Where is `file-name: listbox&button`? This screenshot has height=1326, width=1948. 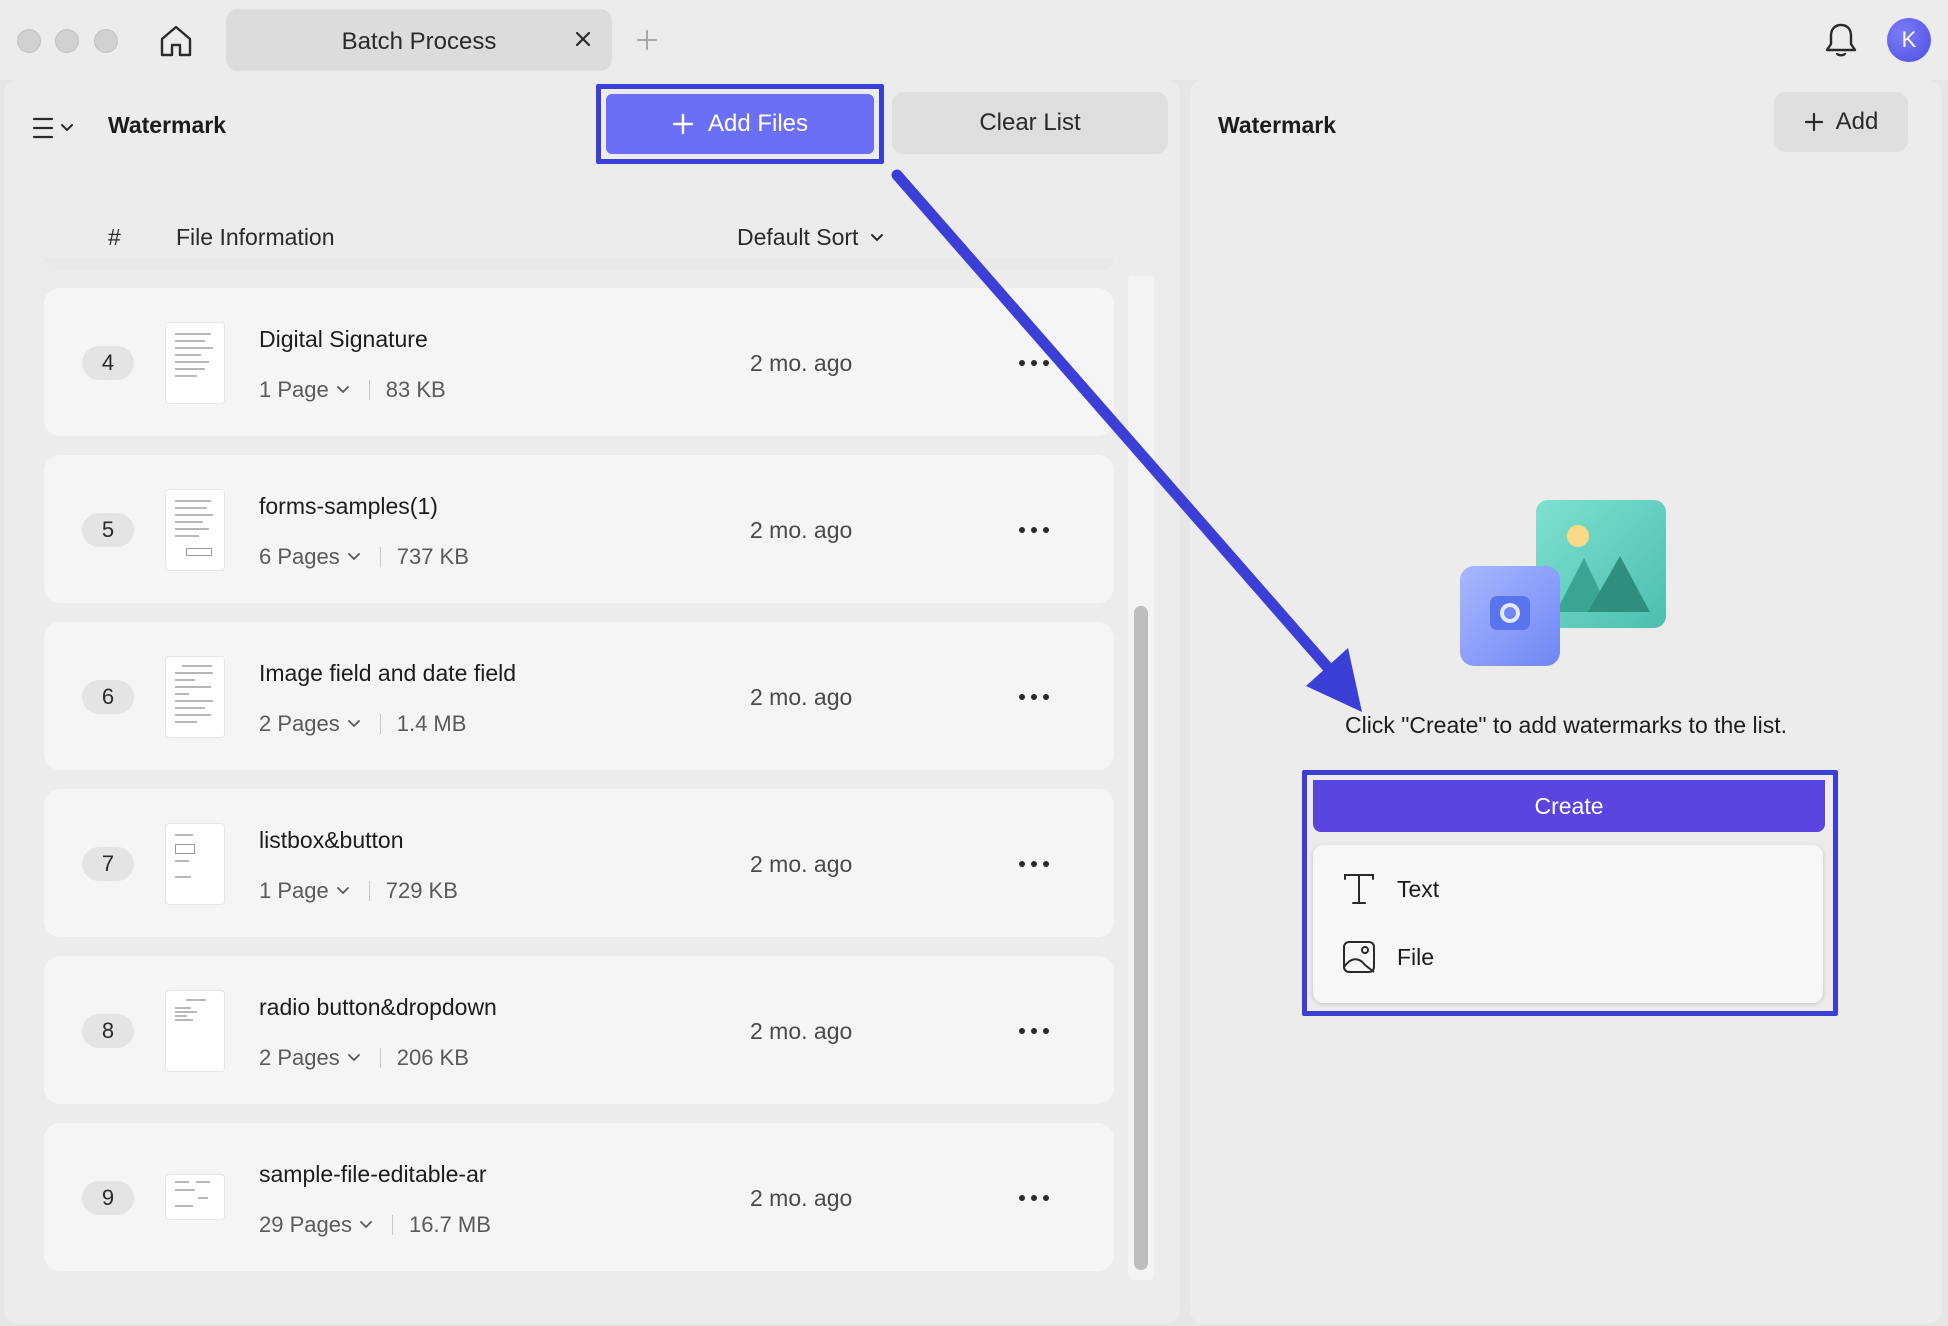
file-name: listbox&button is located at coordinates (331, 840).